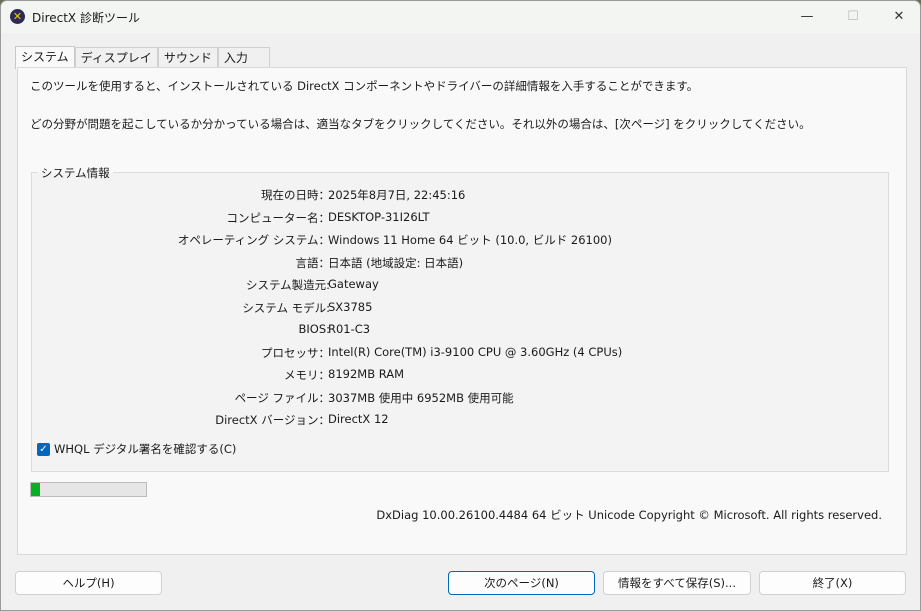  I want to click on info-value: R01-C3, so click(349, 329).